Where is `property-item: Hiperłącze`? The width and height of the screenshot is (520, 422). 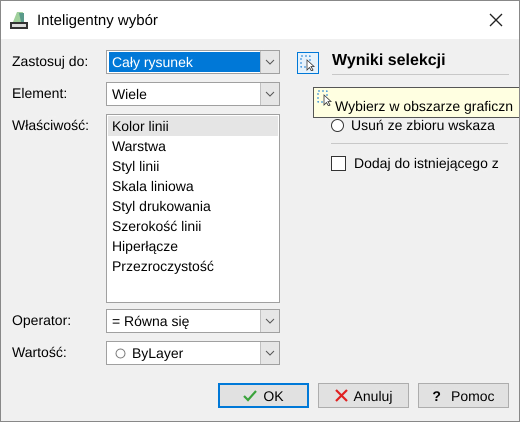
property-item: Hiperłącze is located at coordinates (193, 246).